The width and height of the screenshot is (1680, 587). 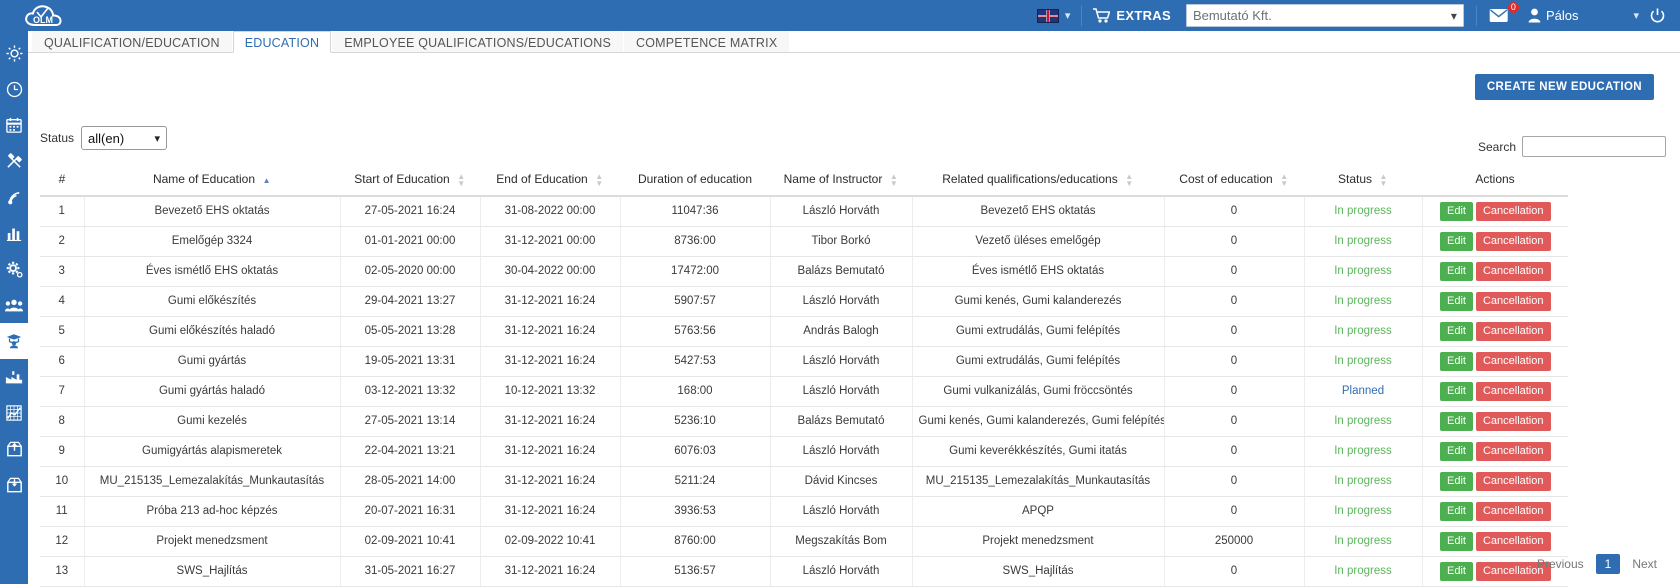 I want to click on sidebar-item-tools, so click(x=14, y=161).